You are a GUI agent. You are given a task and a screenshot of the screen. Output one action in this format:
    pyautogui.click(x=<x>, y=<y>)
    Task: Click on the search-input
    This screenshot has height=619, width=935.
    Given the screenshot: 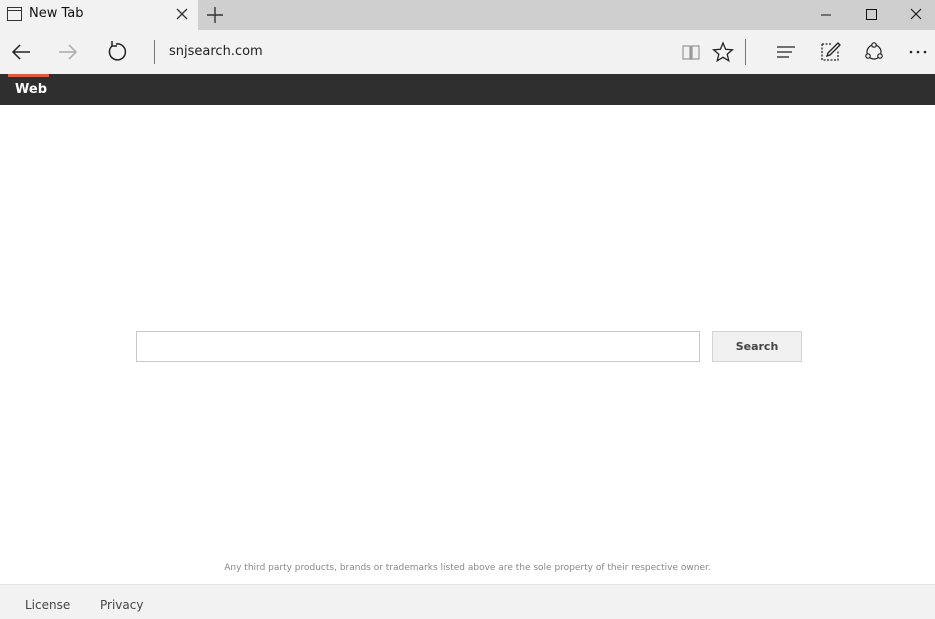 What is the action you would take?
    pyautogui.click(x=418, y=346)
    